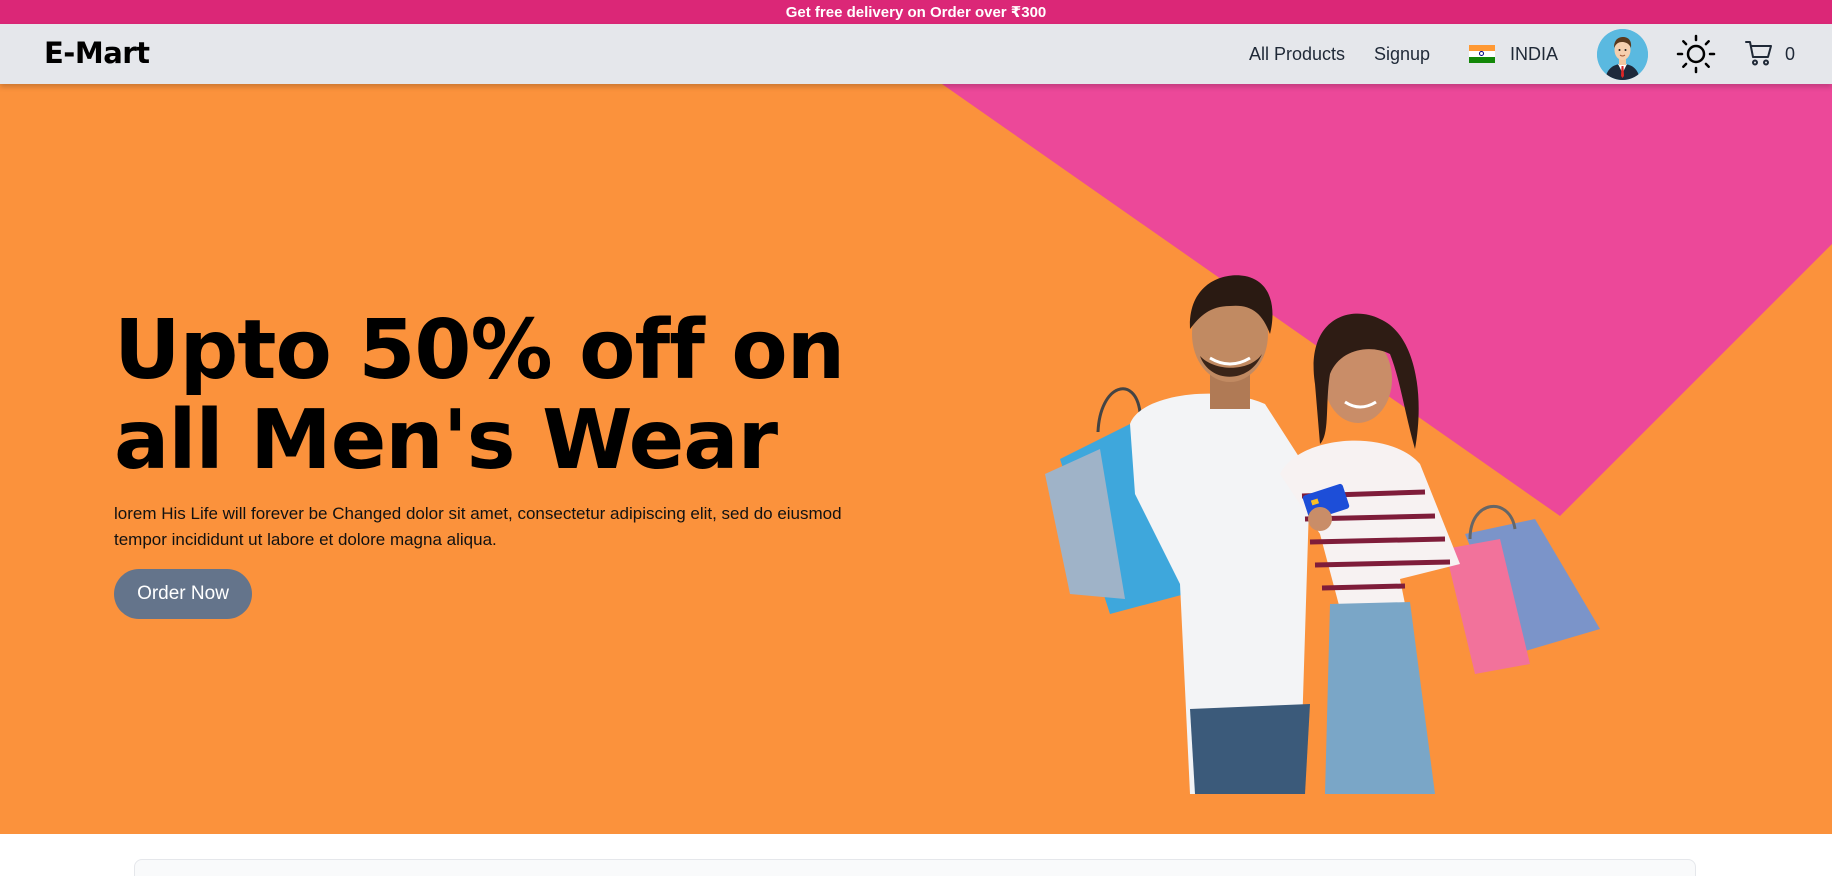 Image resolution: width=1832 pixels, height=876 pixels. I want to click on navbar: E-Mart All Products Signup INDIA 0, so click(916, 54).